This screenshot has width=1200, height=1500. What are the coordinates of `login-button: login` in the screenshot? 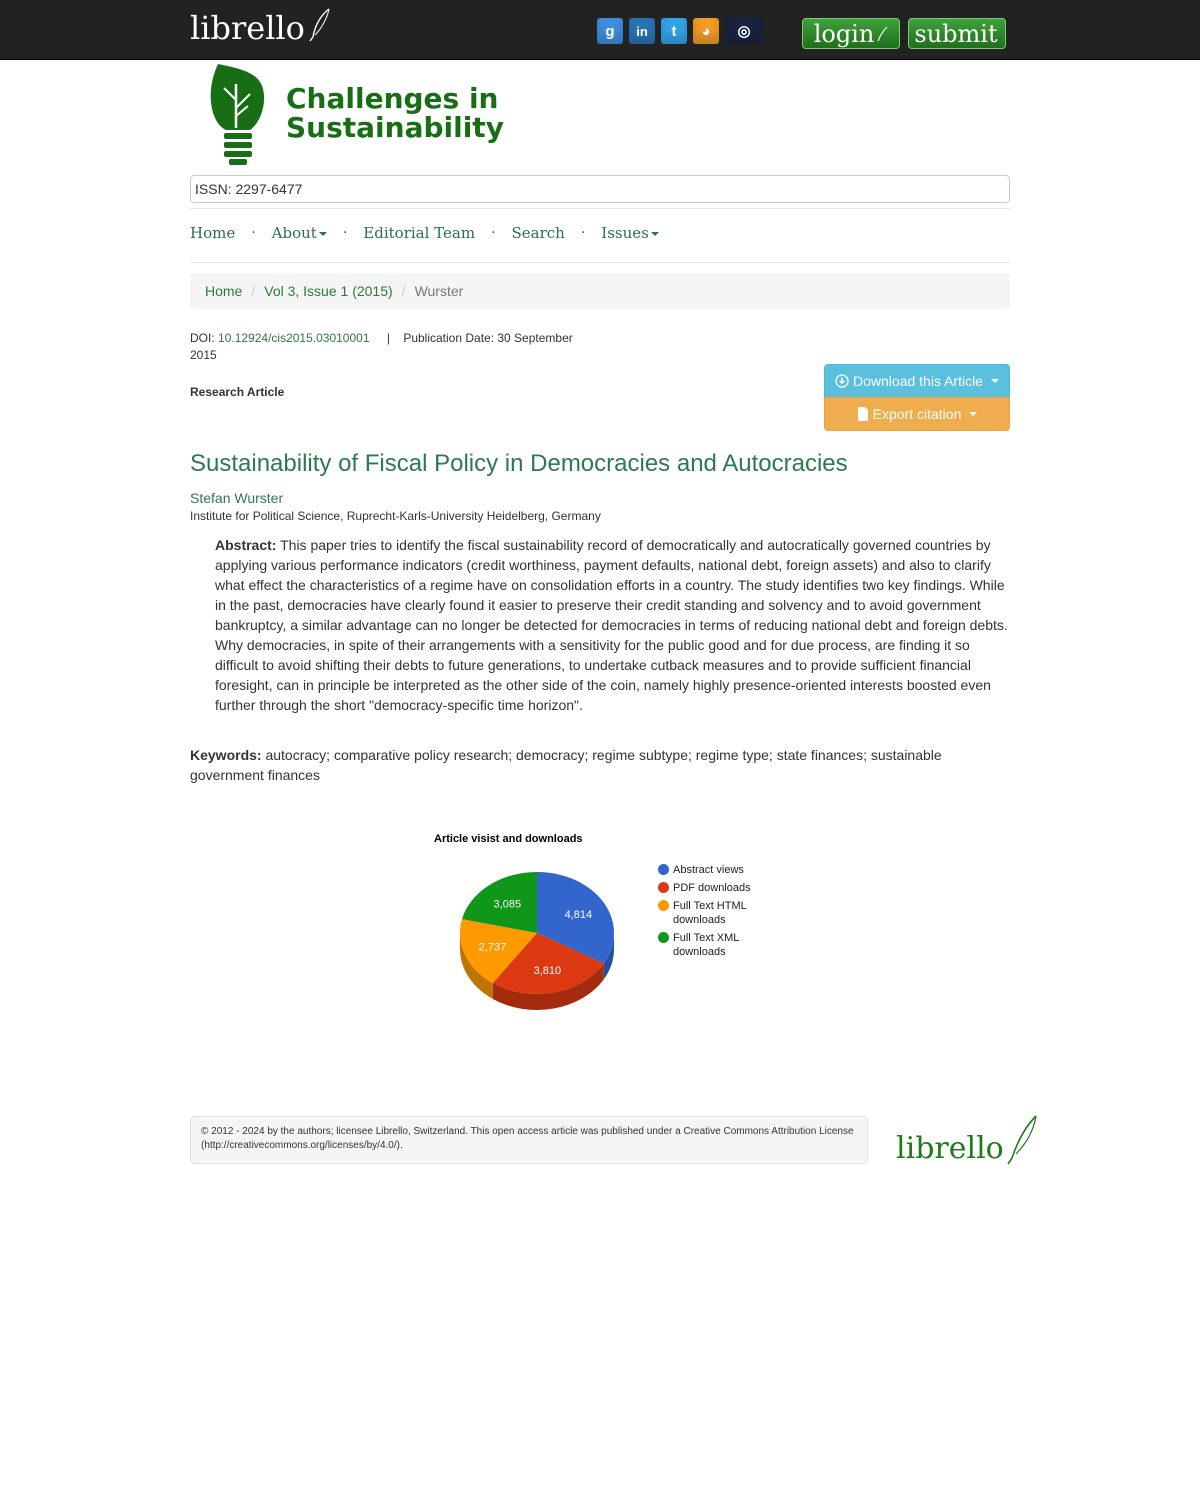 It's located at (851, 33).